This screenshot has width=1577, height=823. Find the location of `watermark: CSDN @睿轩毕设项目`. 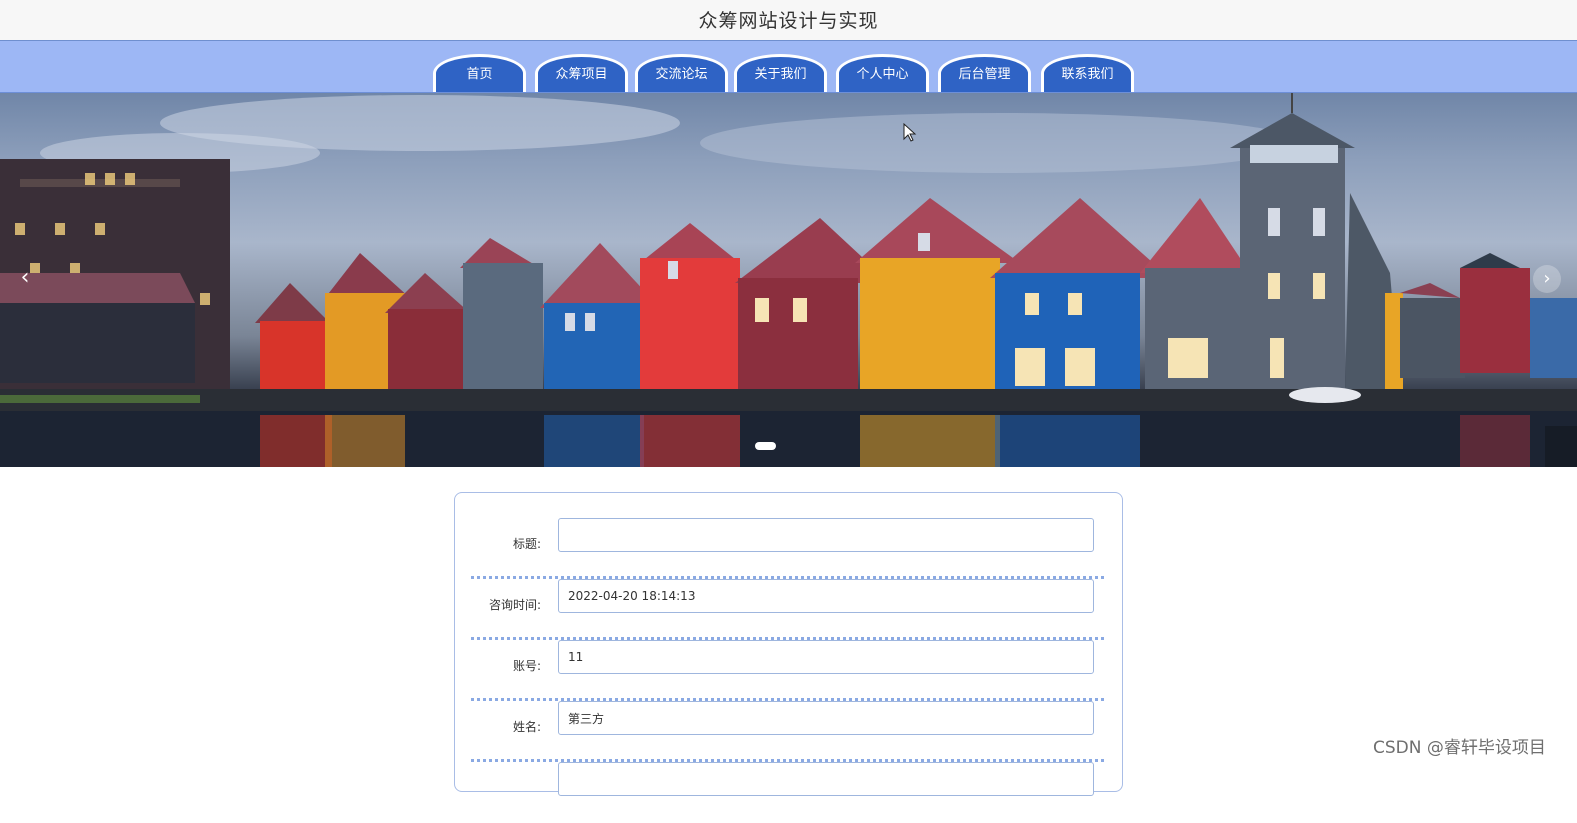

watermark: CSDN @睿轩毕设项目 is located at coordinates (1459, 748).